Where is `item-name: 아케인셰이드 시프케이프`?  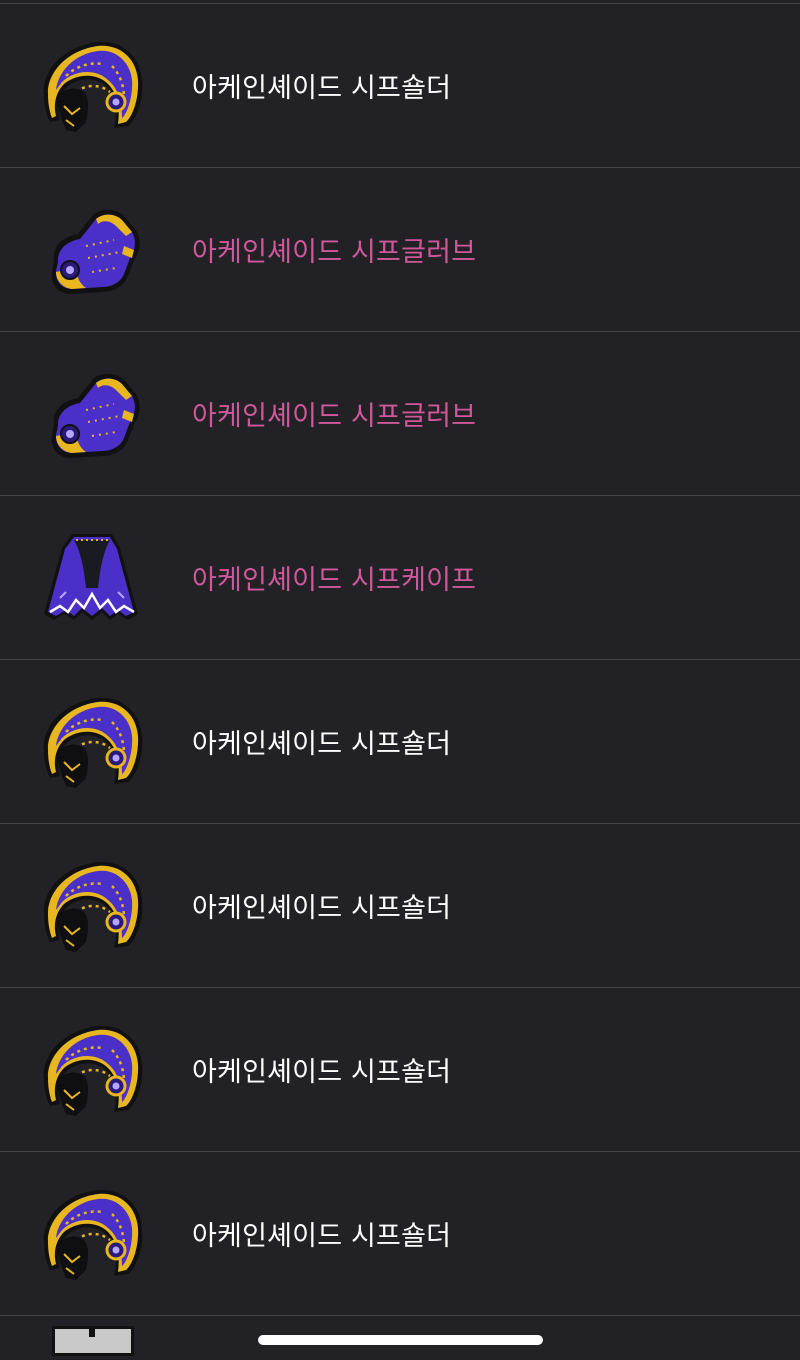 item-name: 아케인셰이드 시프케이프 is located at coordinates (334, 580).